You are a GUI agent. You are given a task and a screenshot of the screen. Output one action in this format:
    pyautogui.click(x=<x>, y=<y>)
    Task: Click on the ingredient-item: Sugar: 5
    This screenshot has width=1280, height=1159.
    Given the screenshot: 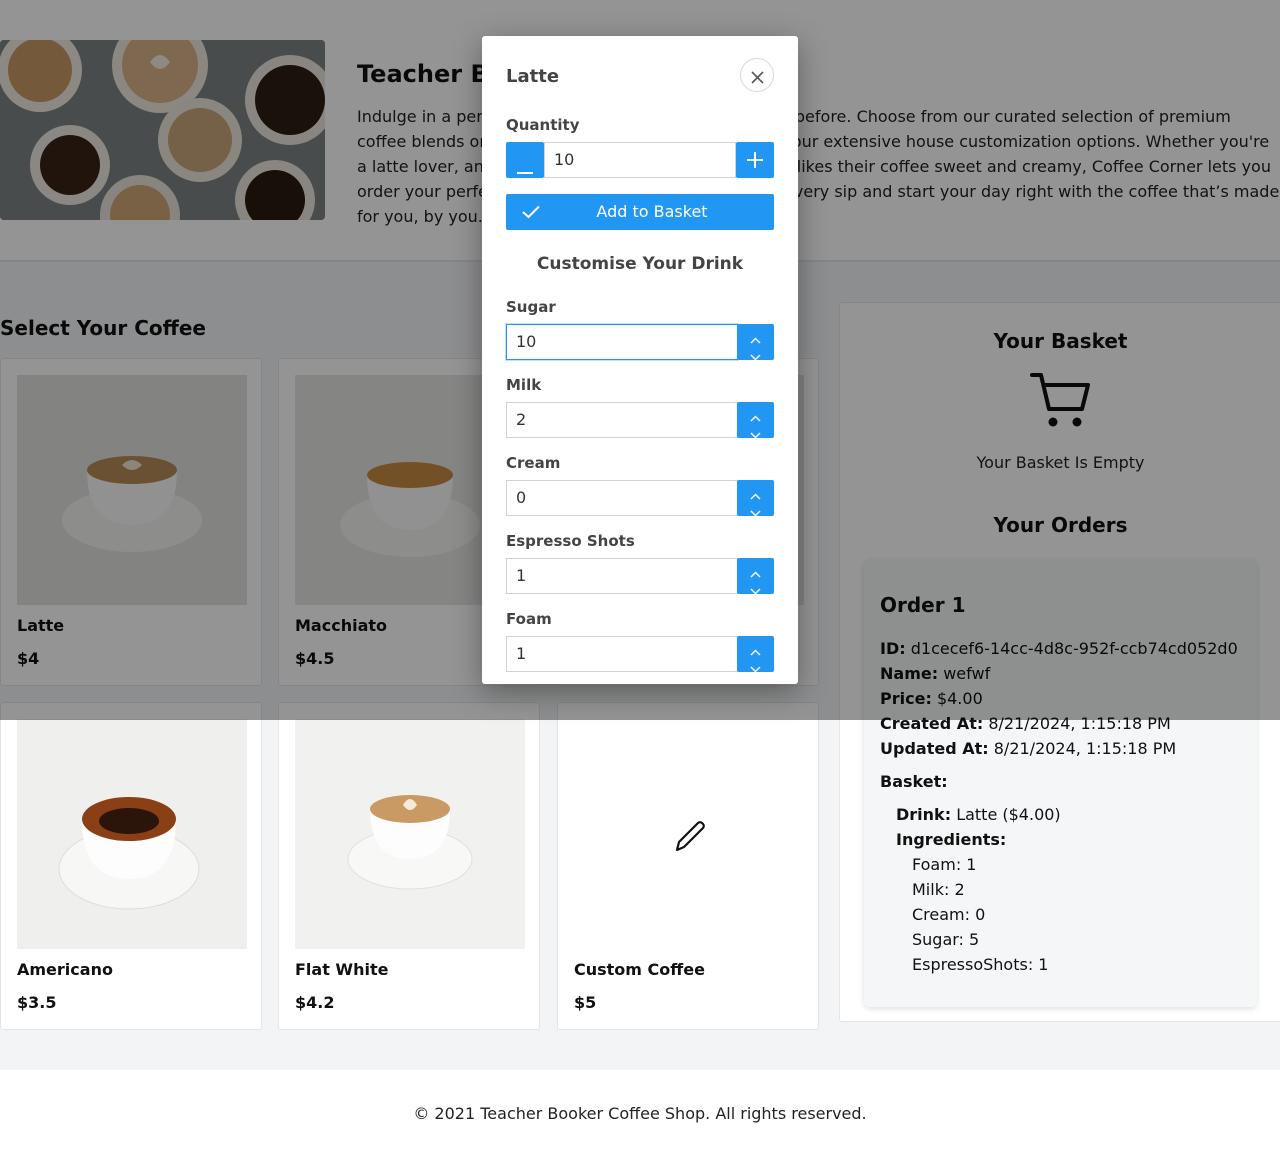 What is the action you would take?
    pyautogui.click(x=946, y=939)
    